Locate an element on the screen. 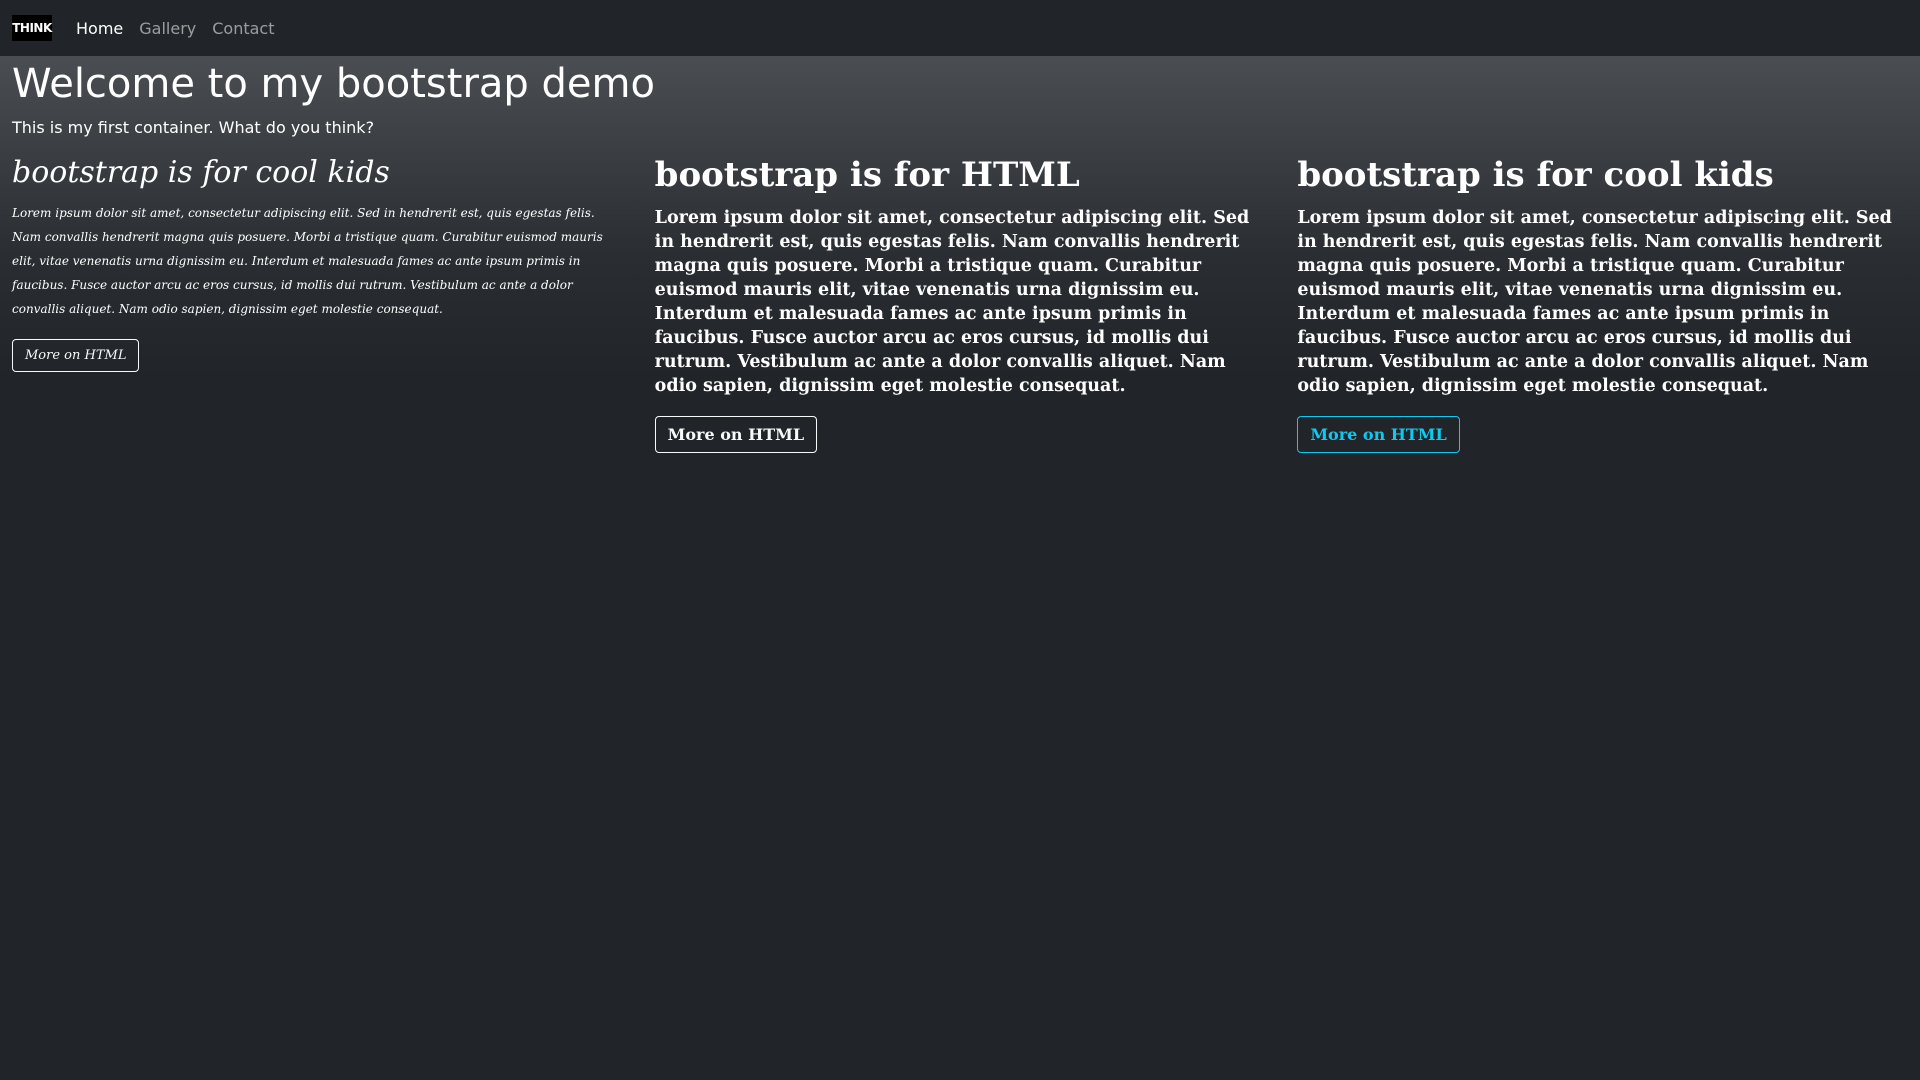 The height and width of the screenshot is (1080, 1920). page-title: Welcome to my bootstrap demo is located at coordinates (333, 84).